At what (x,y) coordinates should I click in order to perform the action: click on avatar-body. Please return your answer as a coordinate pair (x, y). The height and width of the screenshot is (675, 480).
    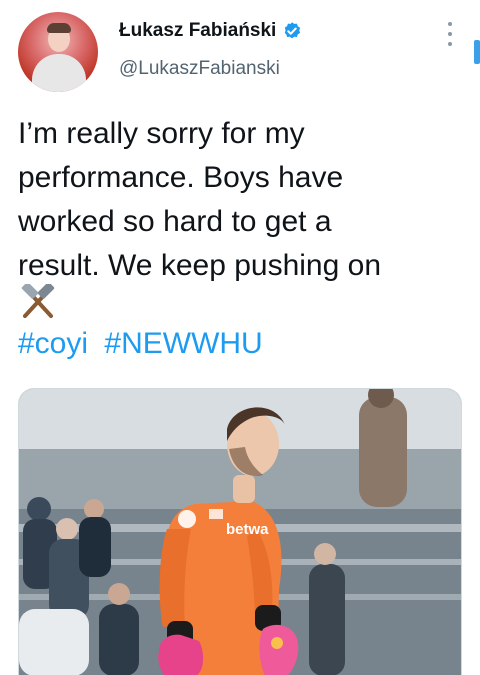
    Looking at the image, I should click on (59, 73).